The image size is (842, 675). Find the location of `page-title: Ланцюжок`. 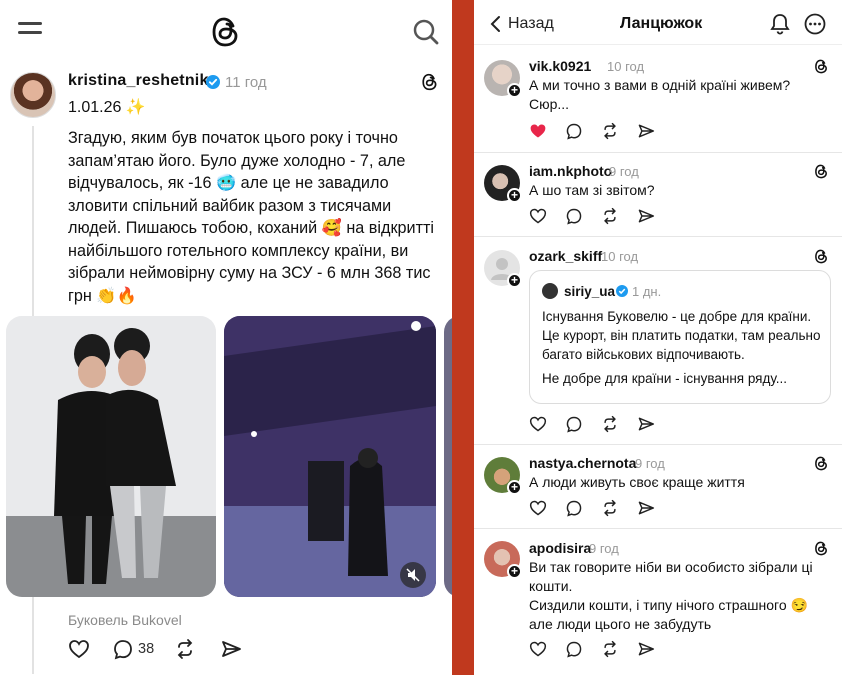

page-title: Ланцюжок is located at coordinates (661, 23).